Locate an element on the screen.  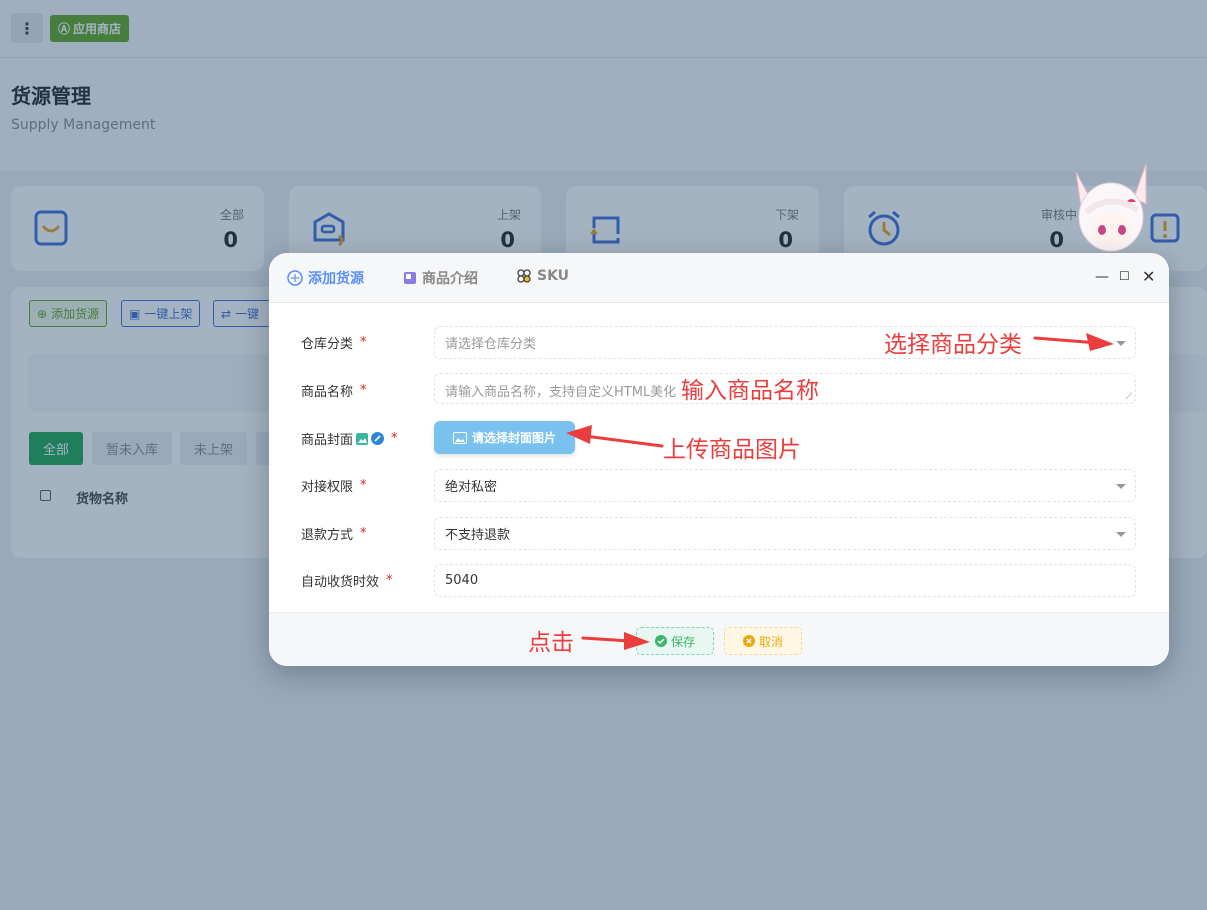
refund-value: 不支持退款 is located at coordinates (478, 535).